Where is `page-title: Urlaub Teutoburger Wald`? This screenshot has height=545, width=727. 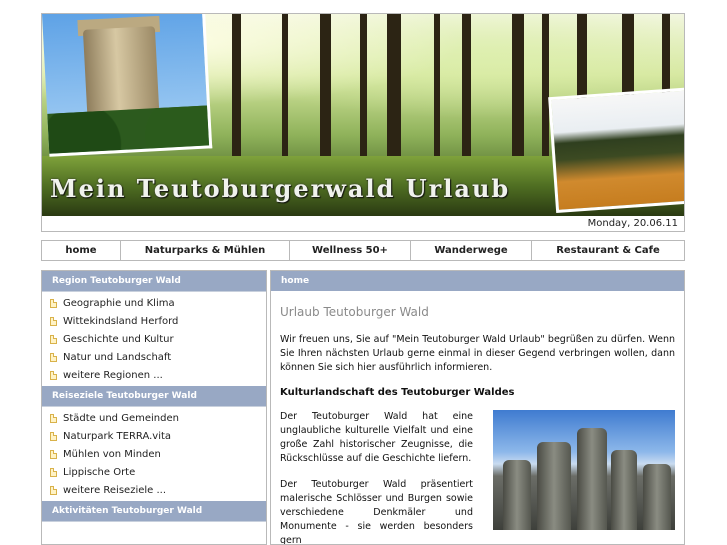
page-title: Urlaub Teutoburger Wald is located at coordinates (354, 312).